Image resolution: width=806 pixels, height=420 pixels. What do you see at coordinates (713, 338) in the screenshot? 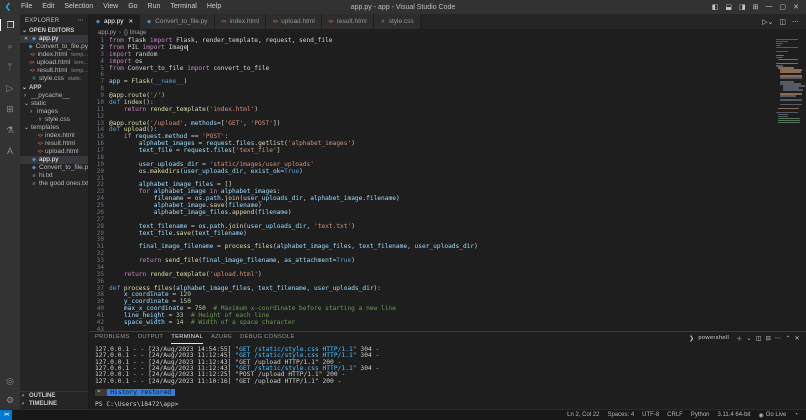
I see `shell-selector: powershell` at bounding box center [713, 338].